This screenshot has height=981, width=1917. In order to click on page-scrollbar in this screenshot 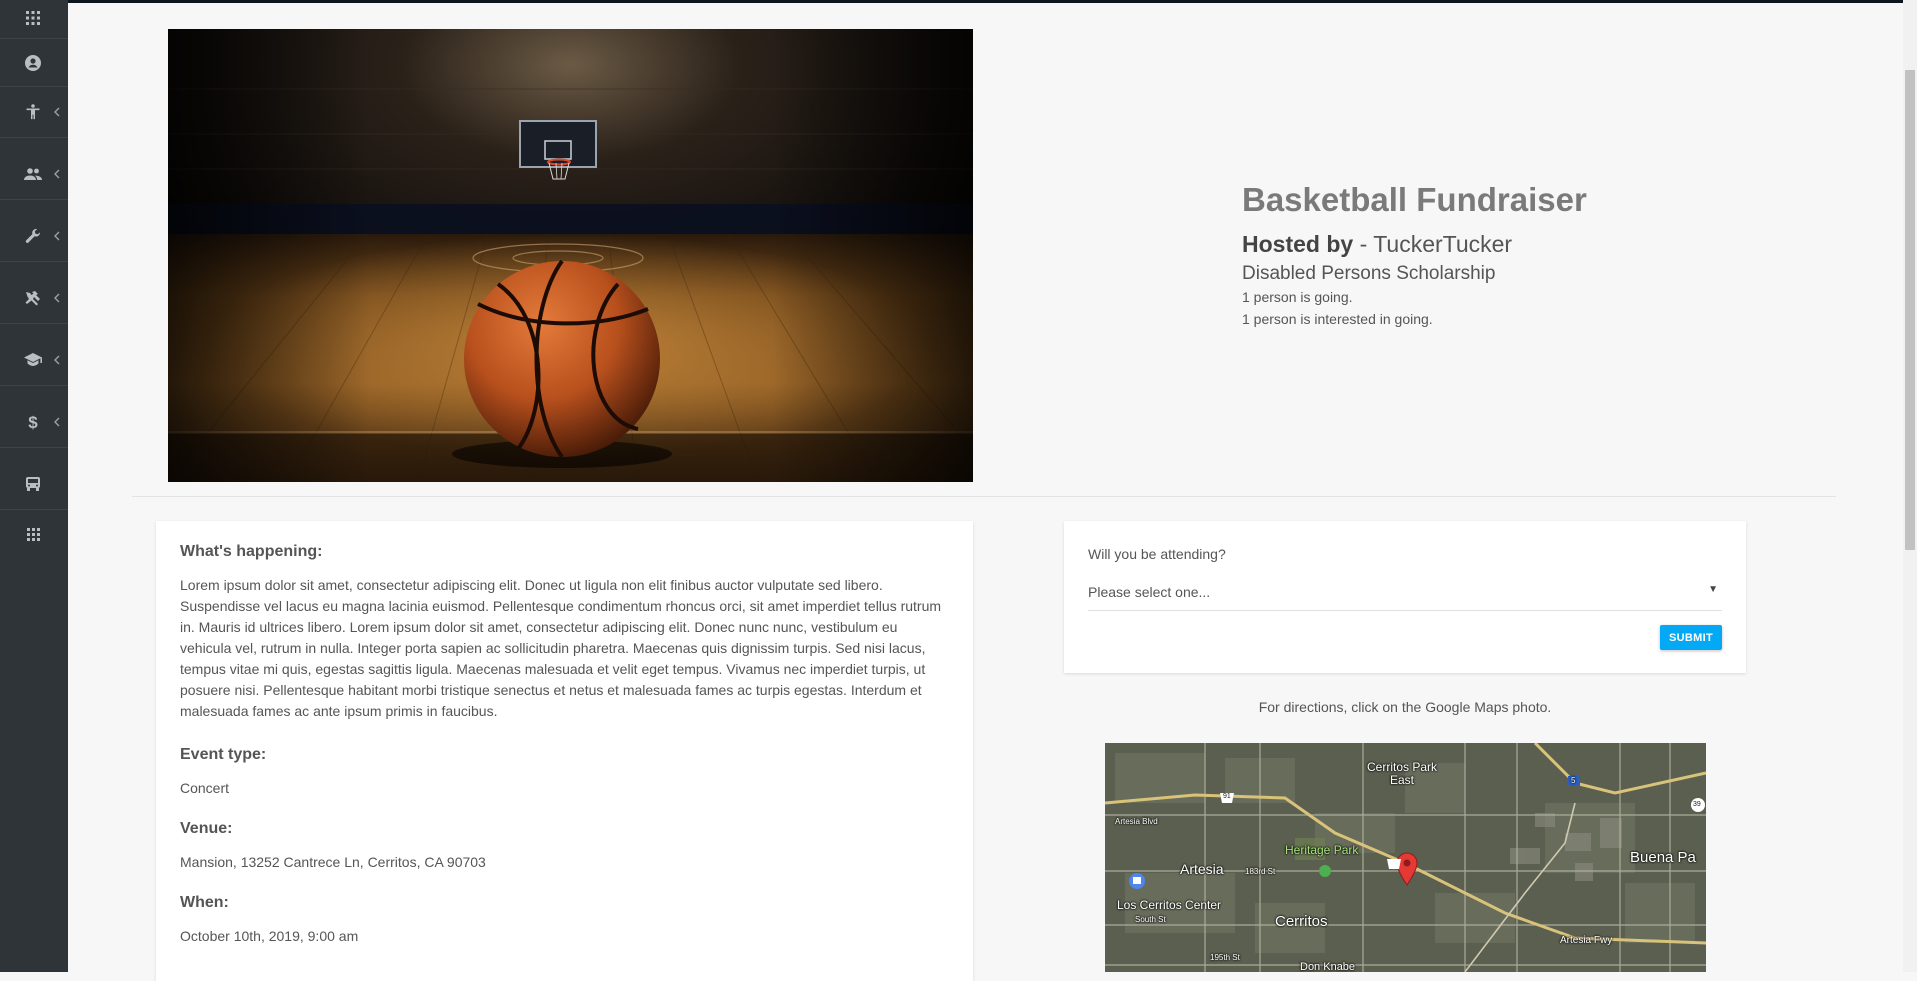, I will do `click(1910, 486)`.